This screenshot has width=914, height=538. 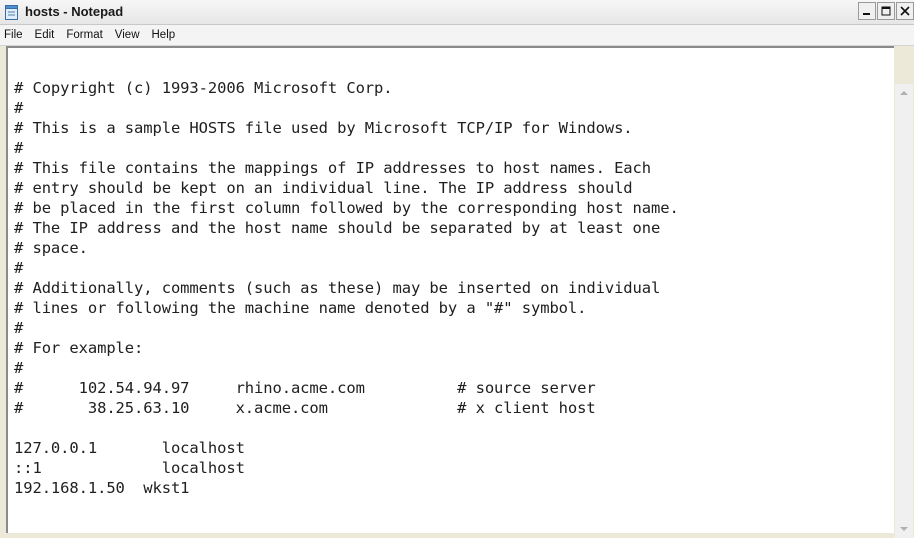 I want to click on editor-line: ::1 localhost, so click(x=129, y=468).